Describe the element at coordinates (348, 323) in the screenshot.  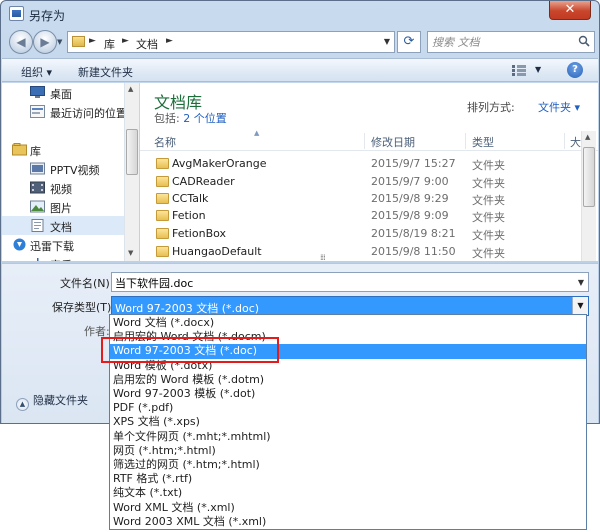
I see `filetype-option: Word 文档 (*.docx)` at that location.